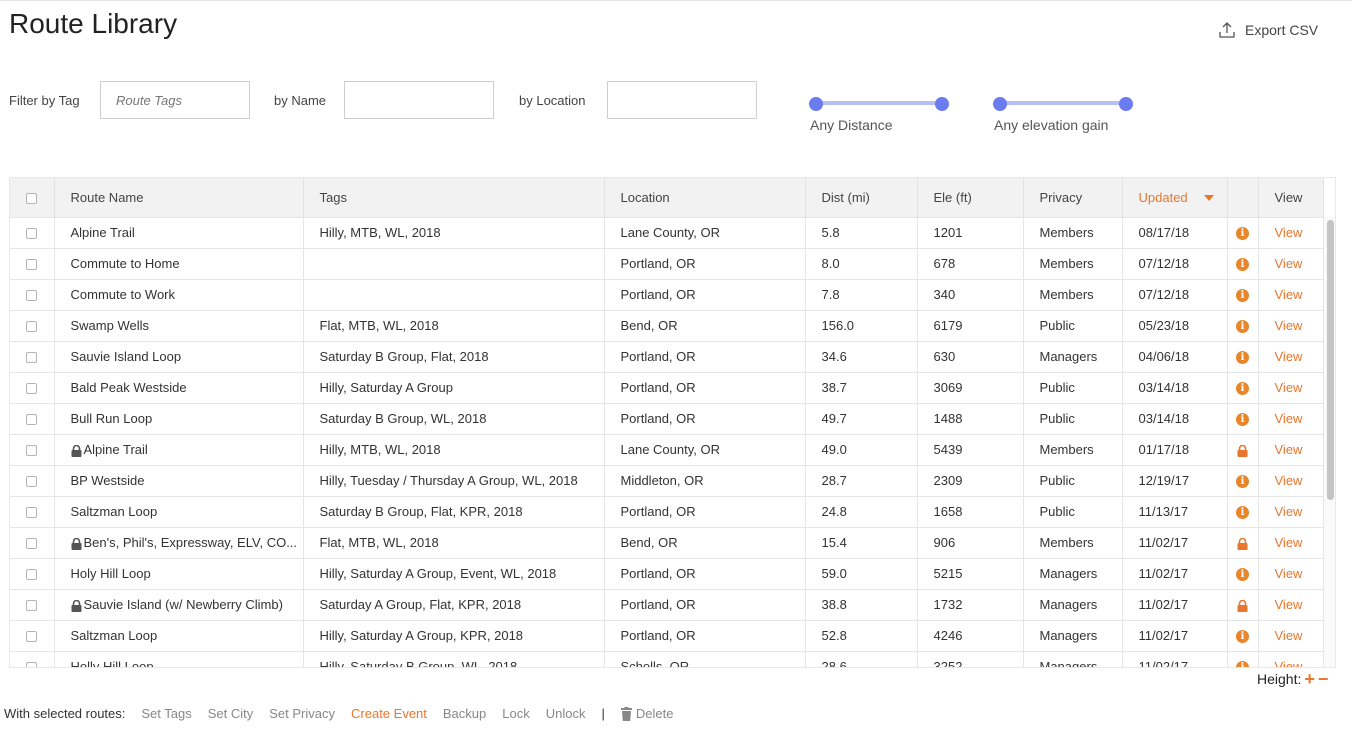  I want to click on set-tags-action: Set Tags, so click(166, 713).